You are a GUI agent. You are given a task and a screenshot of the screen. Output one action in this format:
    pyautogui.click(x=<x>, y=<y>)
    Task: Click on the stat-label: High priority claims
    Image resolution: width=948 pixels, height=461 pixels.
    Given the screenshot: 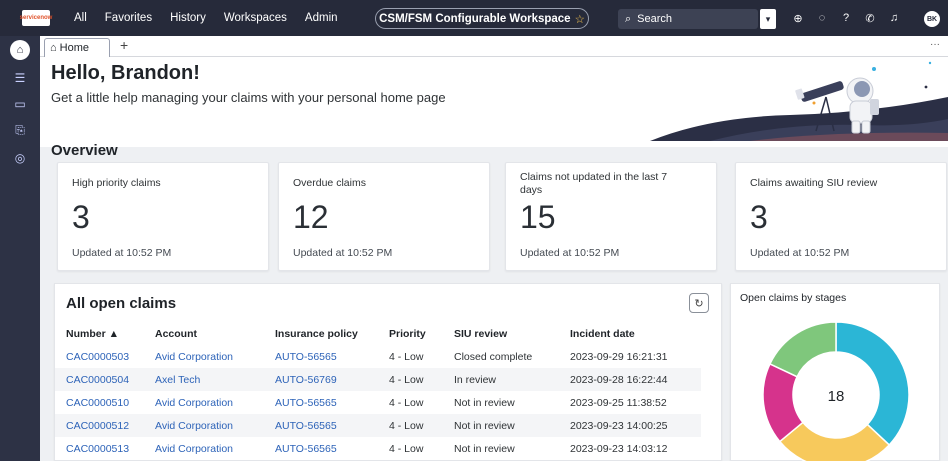 What is the action you would take?
    pyautogui.click(x=116, y=183)
    